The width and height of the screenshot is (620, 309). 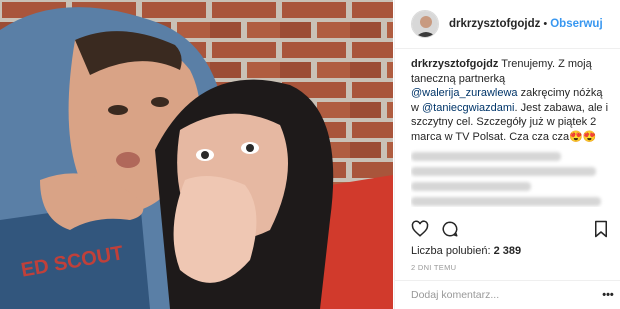 What do you see at coordinates (454, 64) in the screenshot?
I see `caption-username: drkrzysztofgojdz` at bounding box center [454, 64].